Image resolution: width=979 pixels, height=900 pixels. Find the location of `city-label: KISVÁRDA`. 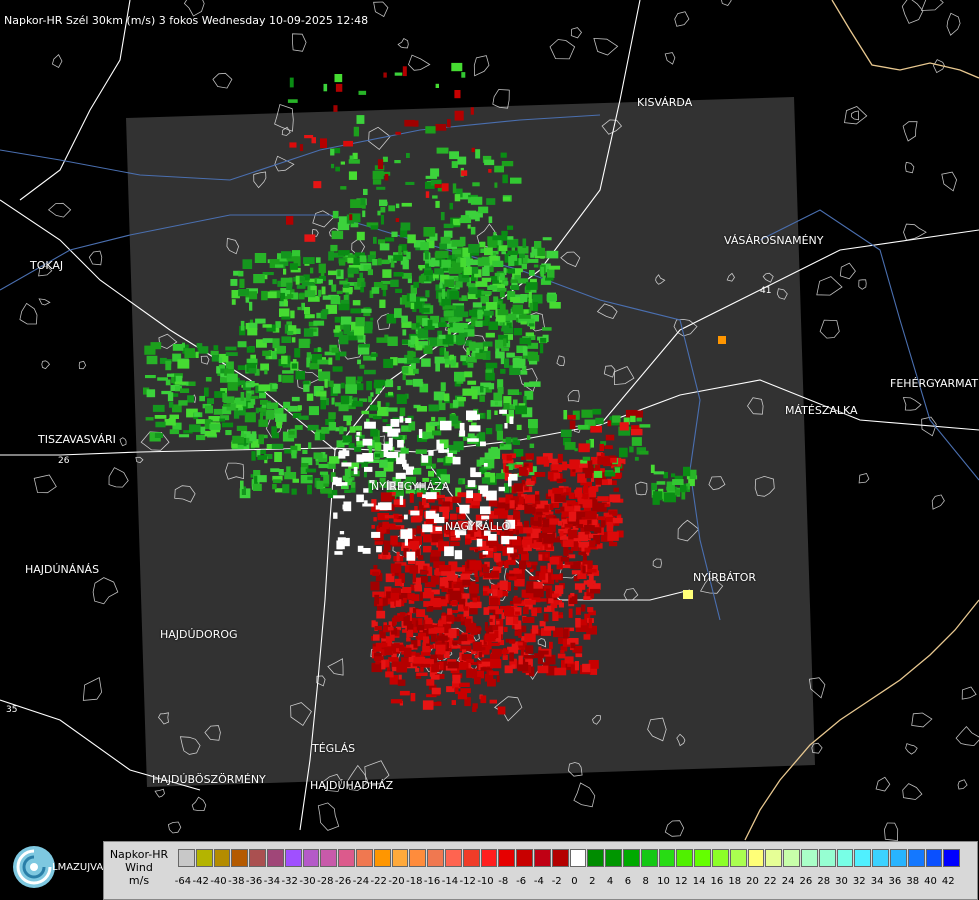

city-label: KISVÁRDA is located at coordinates (665, 102).